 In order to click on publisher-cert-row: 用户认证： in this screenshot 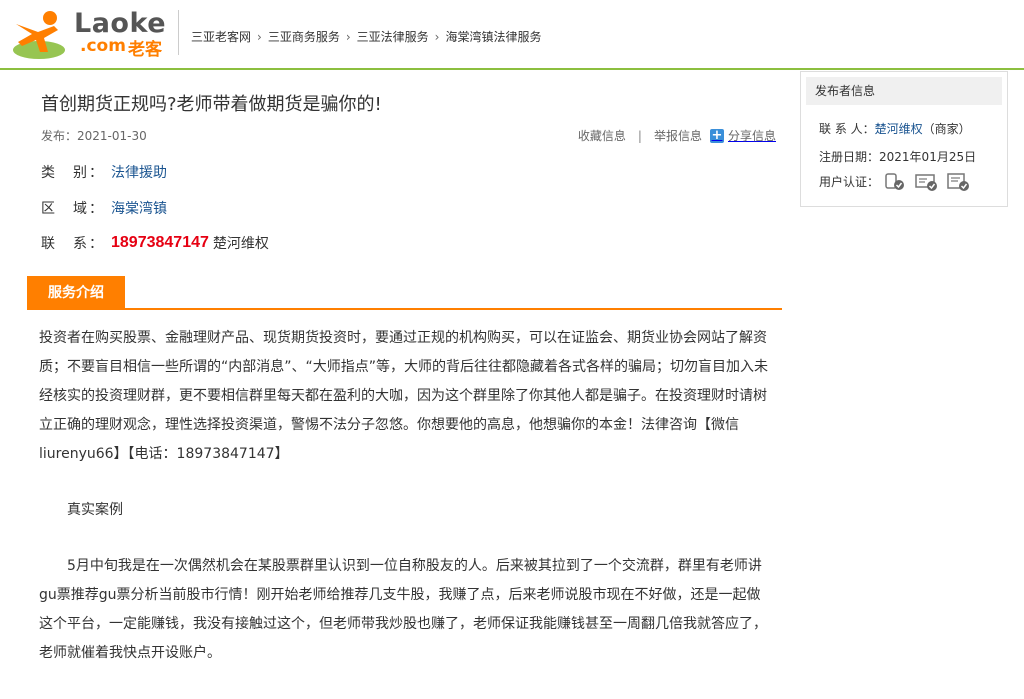, I will do `click(895, 181)`.